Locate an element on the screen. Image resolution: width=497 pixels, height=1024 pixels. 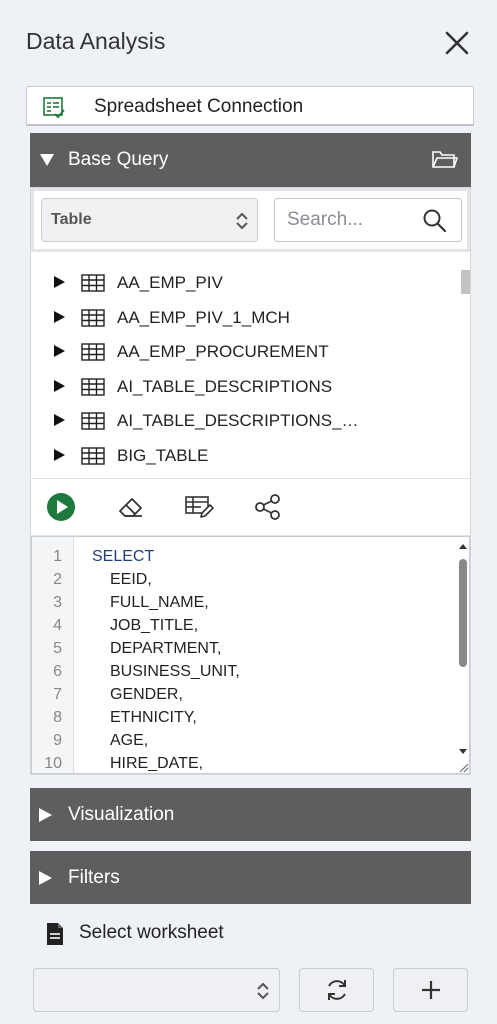
spreadsheet-connection-tab: Spreadsheet Connection is located at coordinates (250, 106).